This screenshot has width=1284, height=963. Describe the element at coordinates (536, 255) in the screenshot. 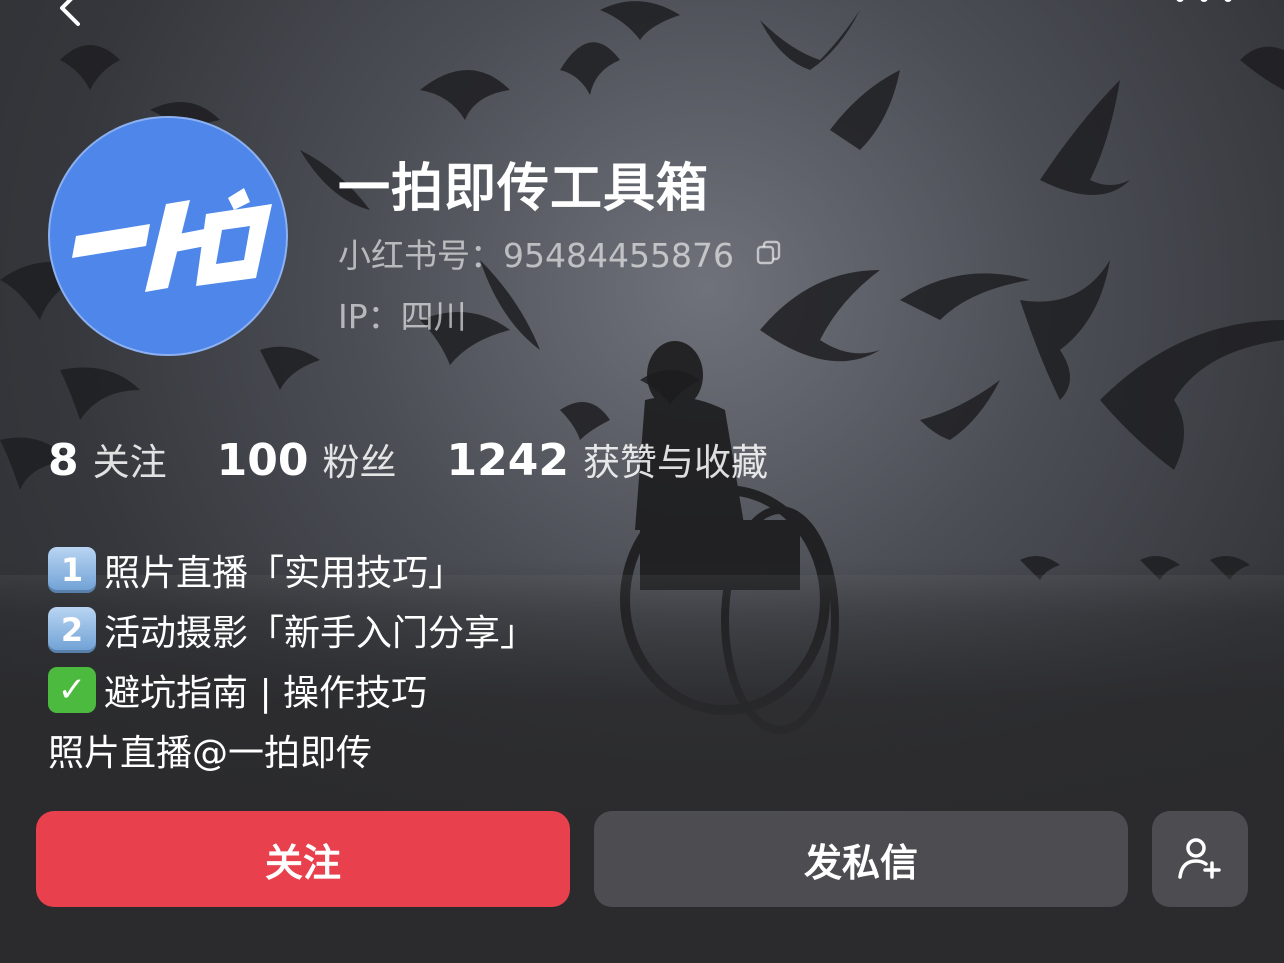

I see `profile-id: 小红书号：95484455876` at that location.